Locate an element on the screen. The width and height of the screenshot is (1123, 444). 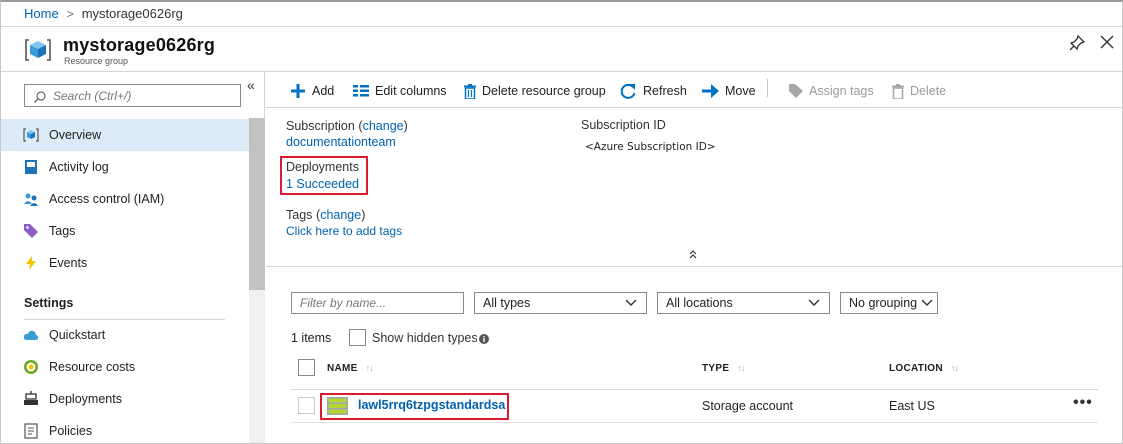
sidebar-item-overview: Overview is located at coordinates (125, 135).